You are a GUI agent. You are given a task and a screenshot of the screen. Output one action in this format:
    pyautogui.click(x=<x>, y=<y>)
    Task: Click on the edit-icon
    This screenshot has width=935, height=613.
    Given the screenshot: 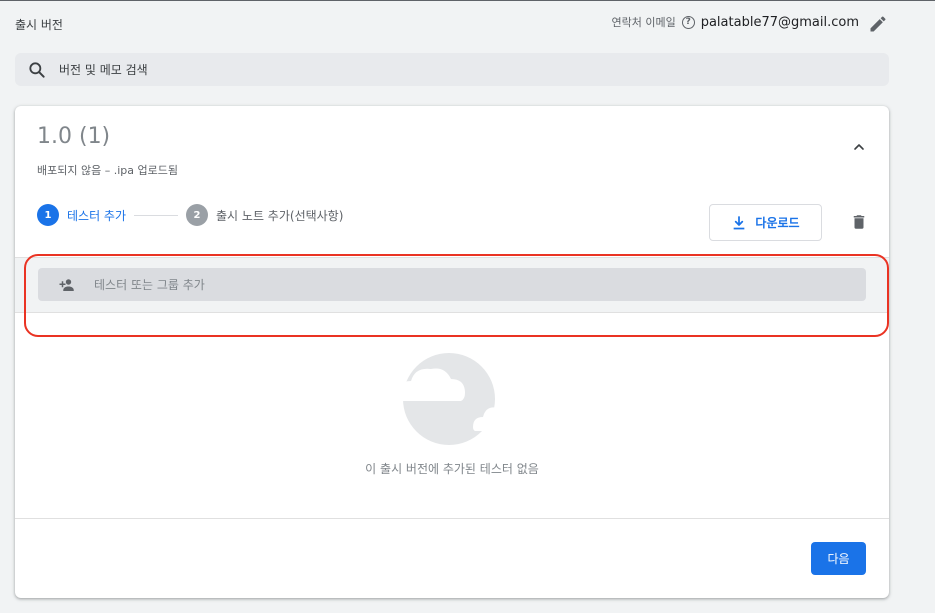 What is the action you would take?
    pyautogui.click(x=878, y=24)
    